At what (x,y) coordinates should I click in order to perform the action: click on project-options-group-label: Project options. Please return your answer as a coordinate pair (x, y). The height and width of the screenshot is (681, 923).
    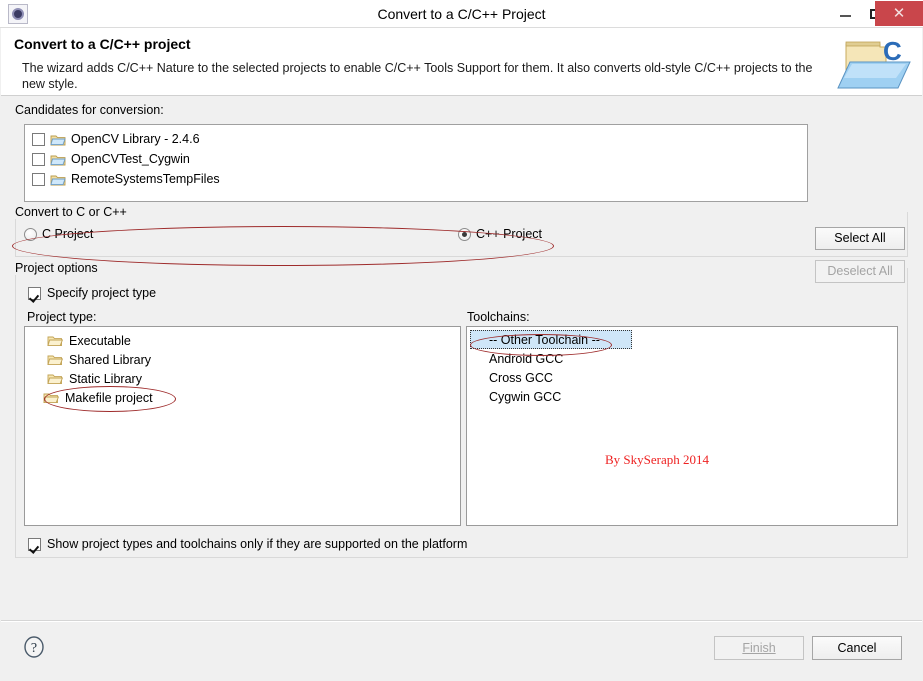
    Looking at the image, I should click on (58, 268).